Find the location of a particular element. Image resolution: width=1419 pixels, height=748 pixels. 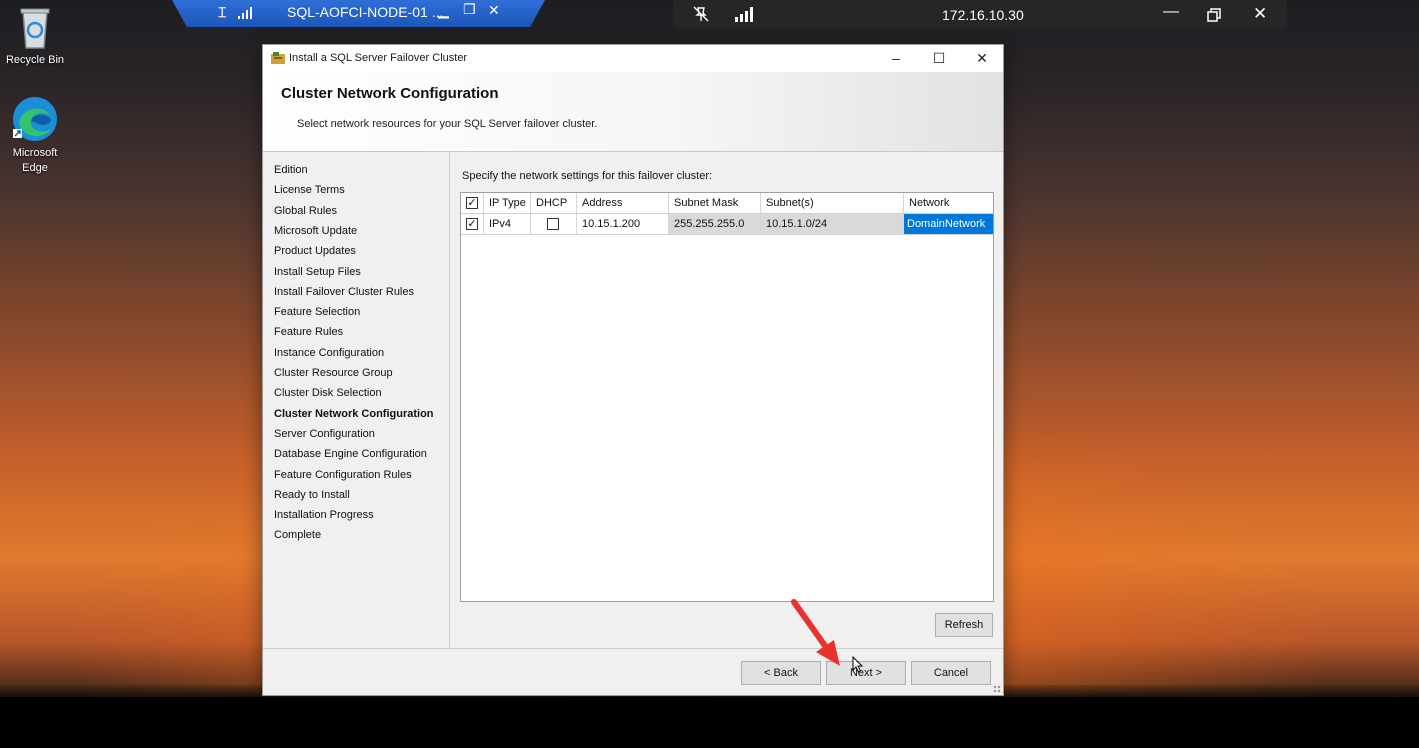

edge-label: Microsoft Edge is located at coordinates (35, 160).